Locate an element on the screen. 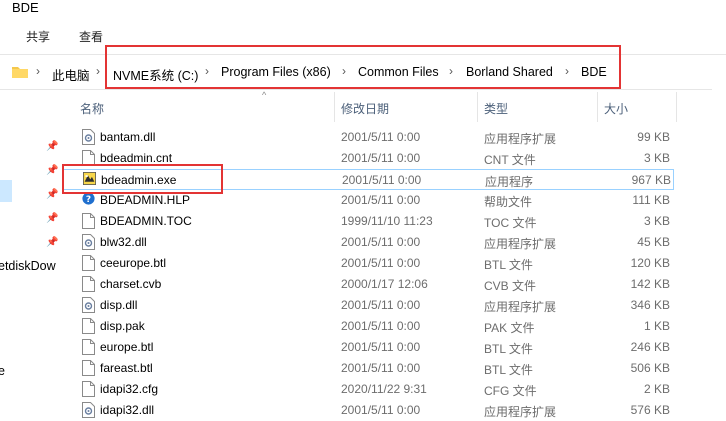  file-size: 111 KB is located at coordinates (651, 200).